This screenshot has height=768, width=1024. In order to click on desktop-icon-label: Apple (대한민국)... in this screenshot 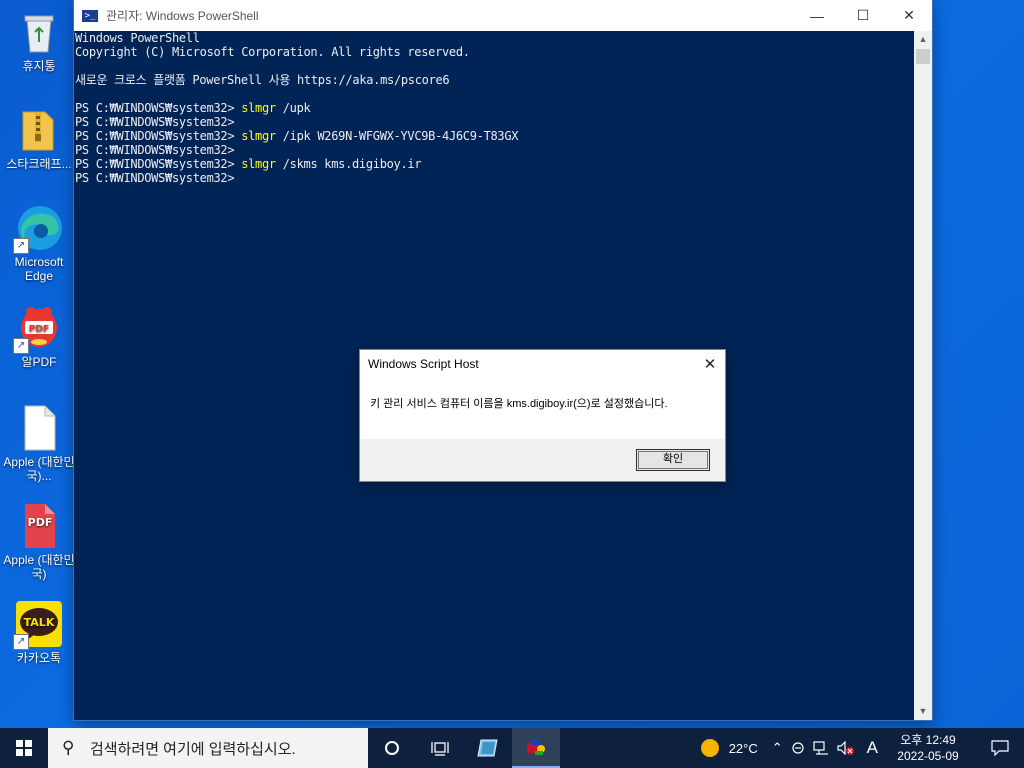, I will do `click(39, 469)`.